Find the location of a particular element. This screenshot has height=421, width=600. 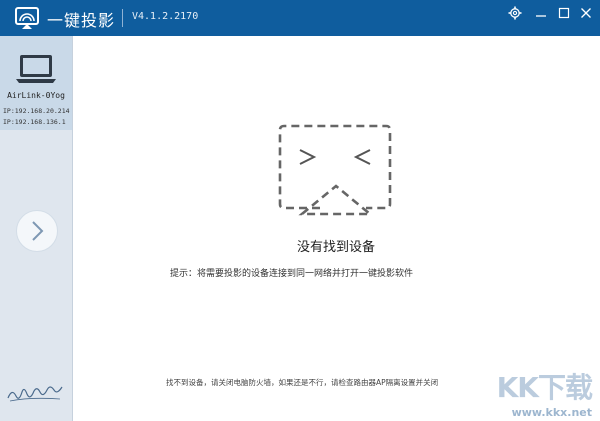

signature-logo is located at coordinates (35, 394).